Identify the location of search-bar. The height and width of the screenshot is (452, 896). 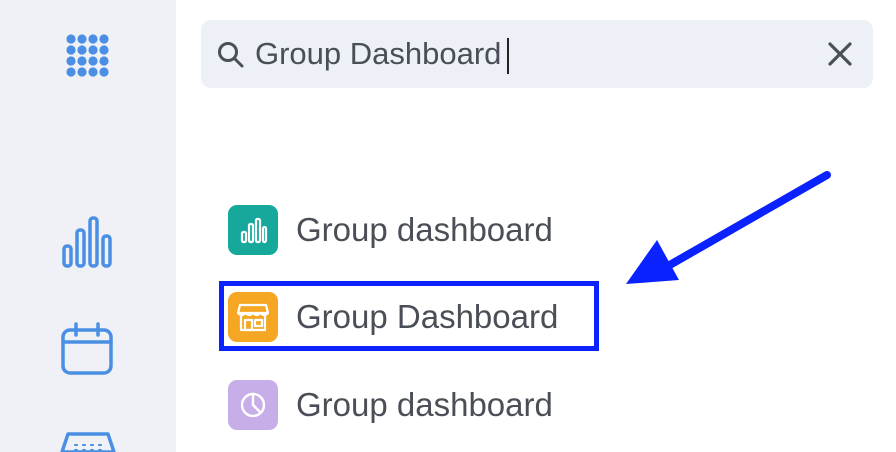
(537, 54).